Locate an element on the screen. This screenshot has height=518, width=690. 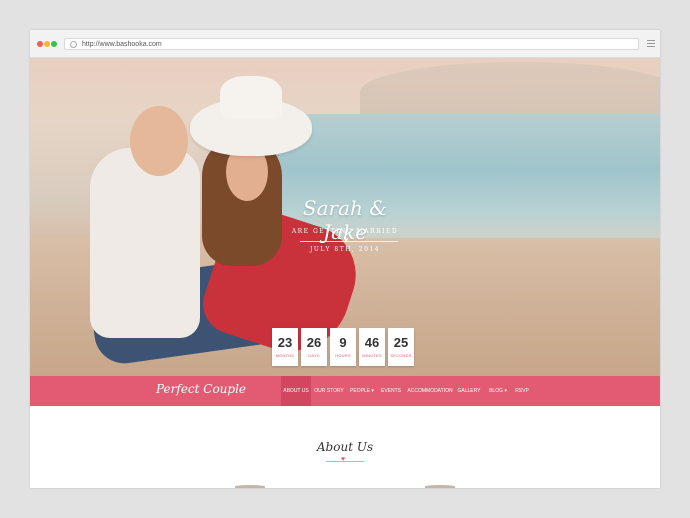
nav-item-rsvp: RSVP is located at coordinates (522, 391).